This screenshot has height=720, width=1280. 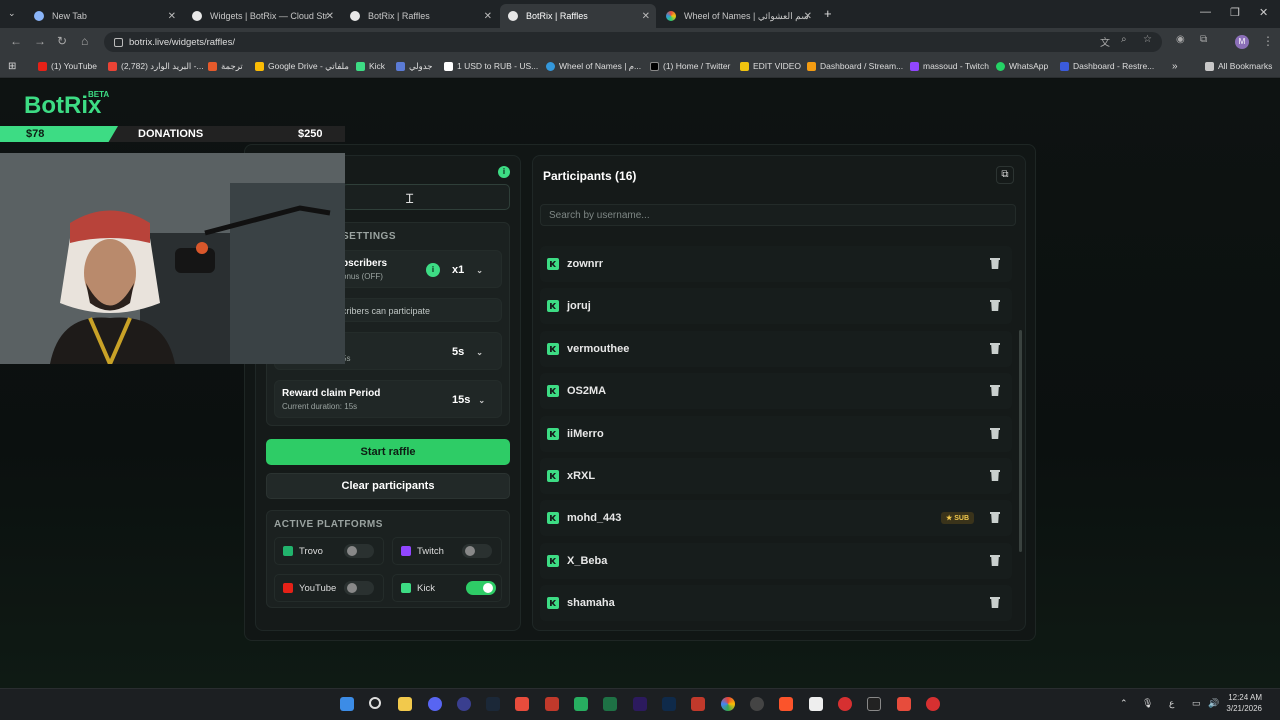 I want to click on clear-participants-button: Clear participants, so click(x=388, y=486).